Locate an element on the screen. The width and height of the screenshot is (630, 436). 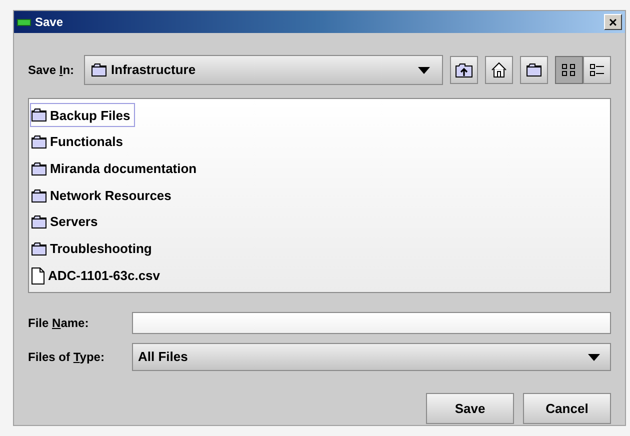
file-name-field is located at coordinates (371, 323).